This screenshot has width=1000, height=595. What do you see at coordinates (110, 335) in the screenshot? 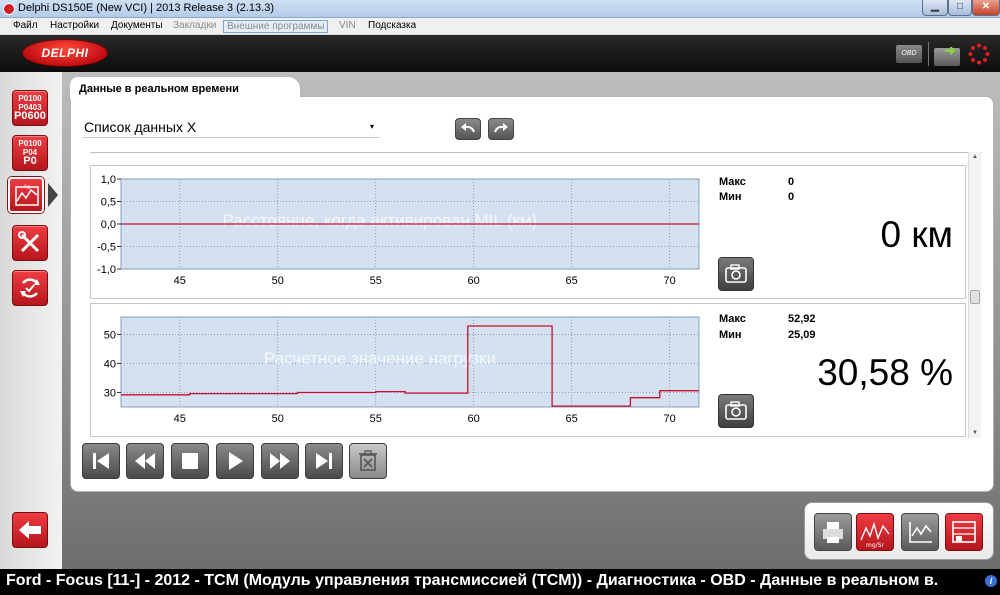
I see `y-tick-label: 50` at bounding box center [110, 335].